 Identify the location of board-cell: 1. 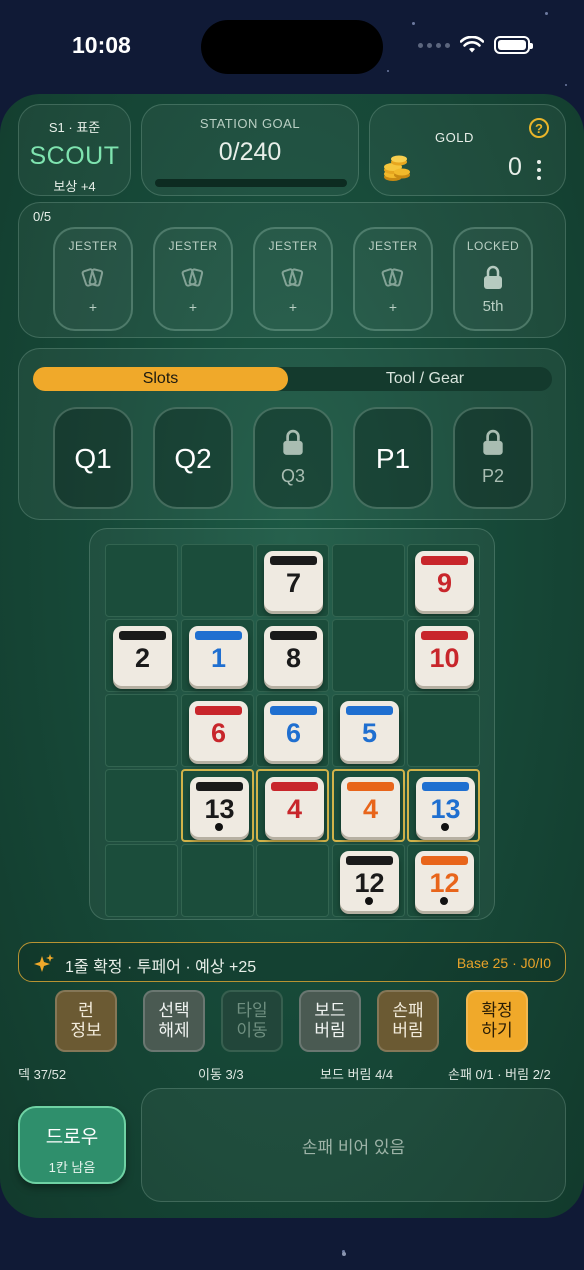
(217, 655).